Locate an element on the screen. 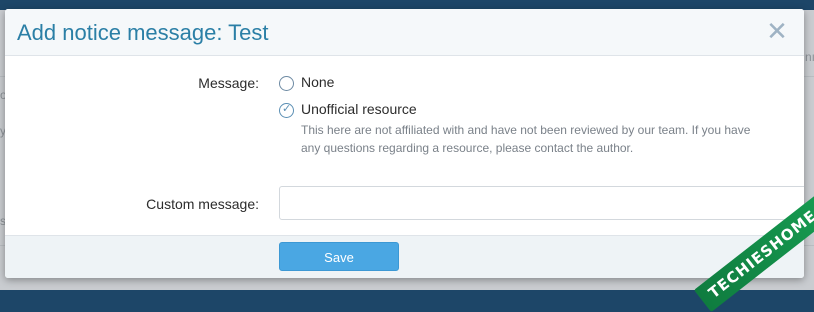 The width and height of the screenshot is (814, 312). radio-option-none: None is located at coordinates (379, 84).